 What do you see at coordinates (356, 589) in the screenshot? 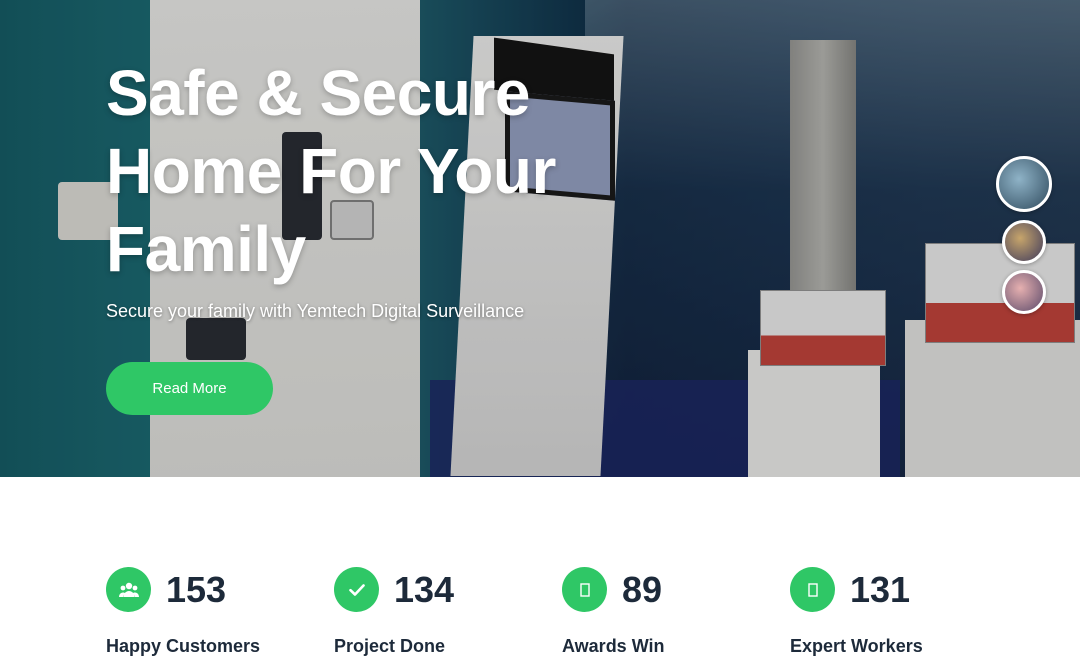
I see `check-icon` at bounding box center [356, 589].